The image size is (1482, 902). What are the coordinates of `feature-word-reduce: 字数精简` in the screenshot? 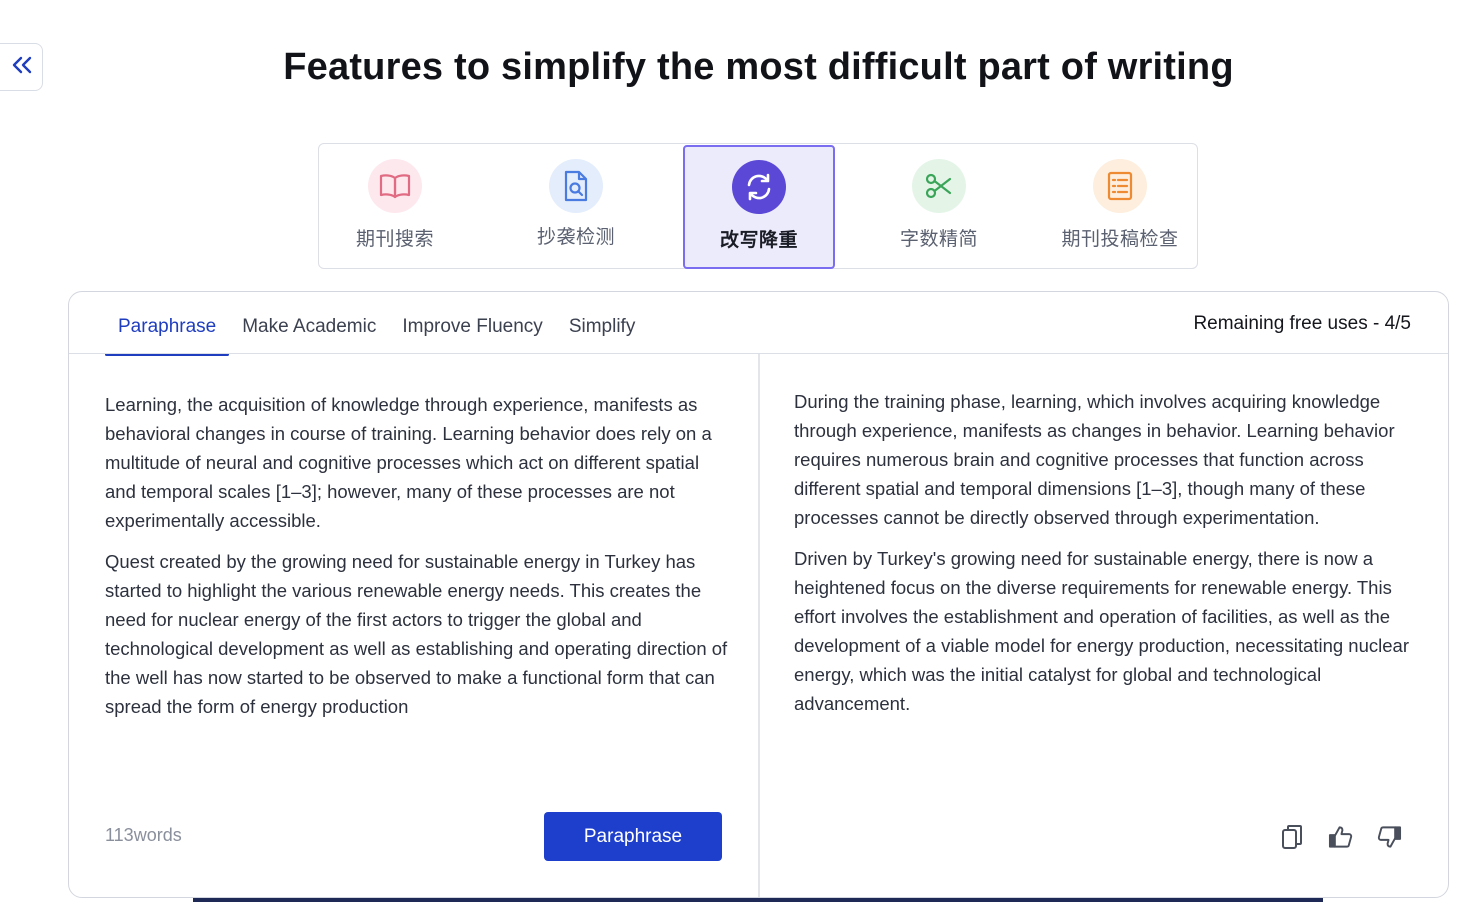 It's located at (939, 207).